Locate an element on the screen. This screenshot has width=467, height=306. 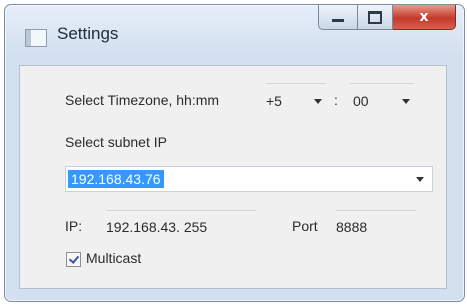
maximize-icon is located at coordinates (375, 17).